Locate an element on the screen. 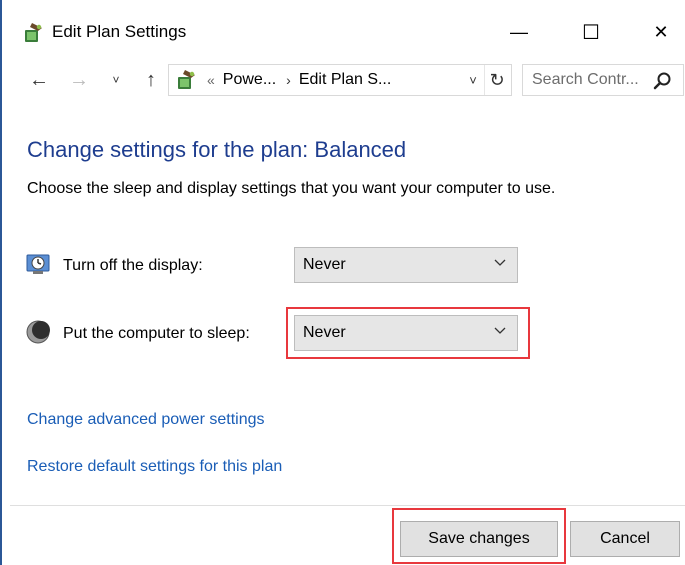 The height and width of the screenshot is (565, 685). arrow-left-icon: ← is located at coordinates (39, 79).